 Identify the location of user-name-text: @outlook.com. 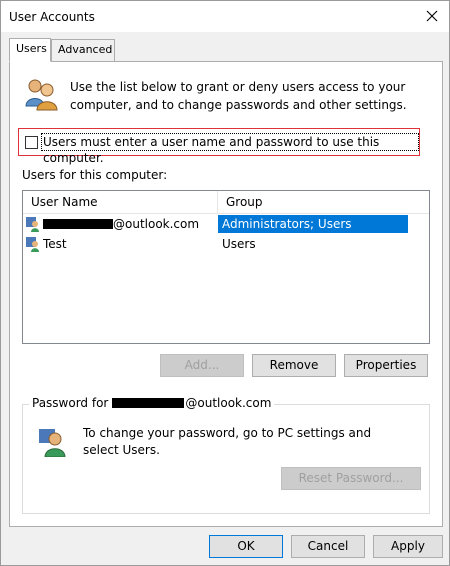
(156, 224).